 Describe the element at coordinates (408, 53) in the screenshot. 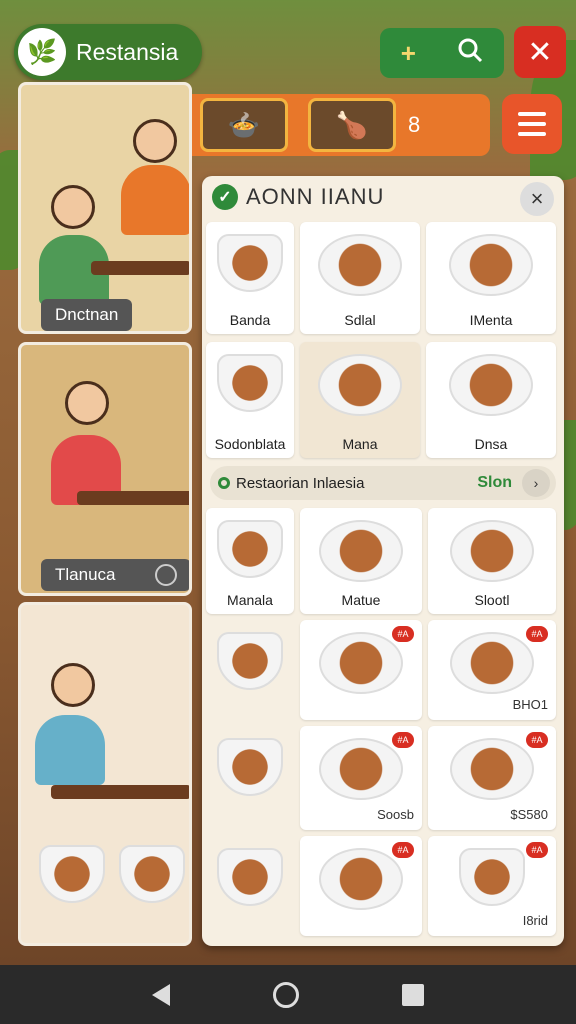

I see `add-button: +` at that location.